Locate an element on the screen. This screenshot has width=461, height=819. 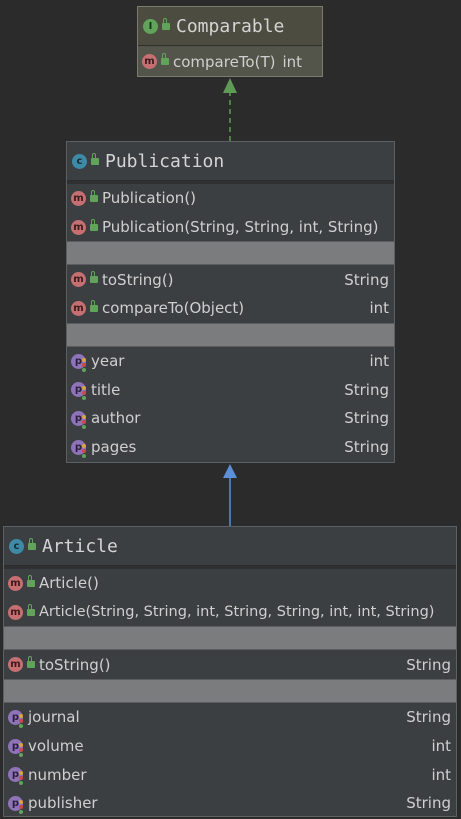
relationship-arrows is located at coordinates (230, 302).